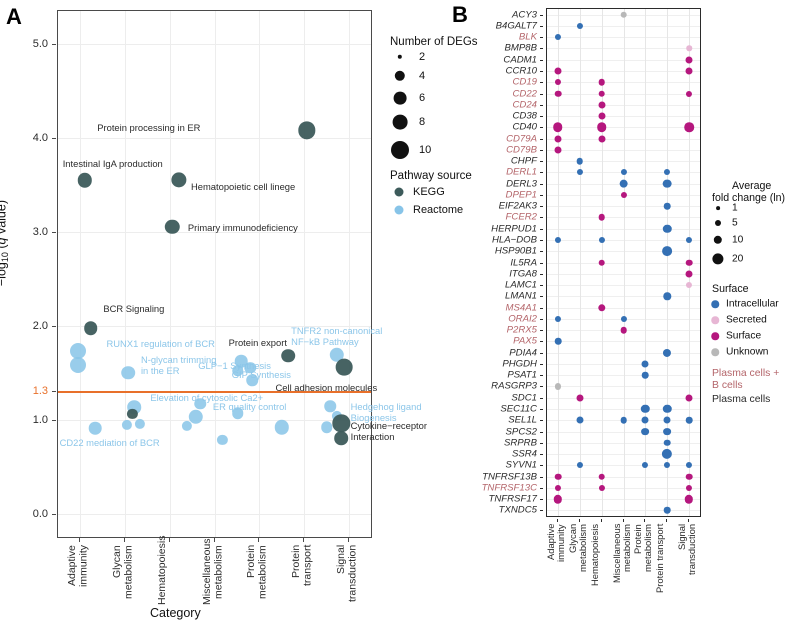 This screenshot has width=789, height=634. What do you see at coordinates (161, 570) in the screenshot?
I see `x-axis-category-label: Hematopoiesis` at bounding box center [161, 570].